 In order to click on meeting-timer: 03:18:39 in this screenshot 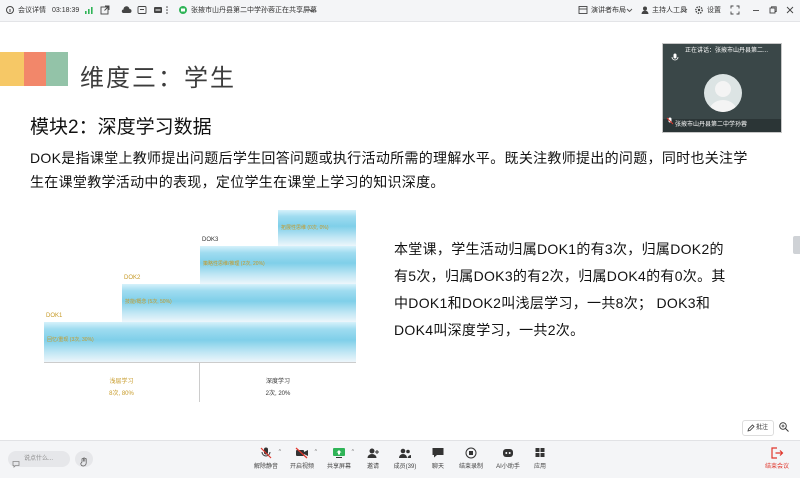, I will do `click(66, 10)`.